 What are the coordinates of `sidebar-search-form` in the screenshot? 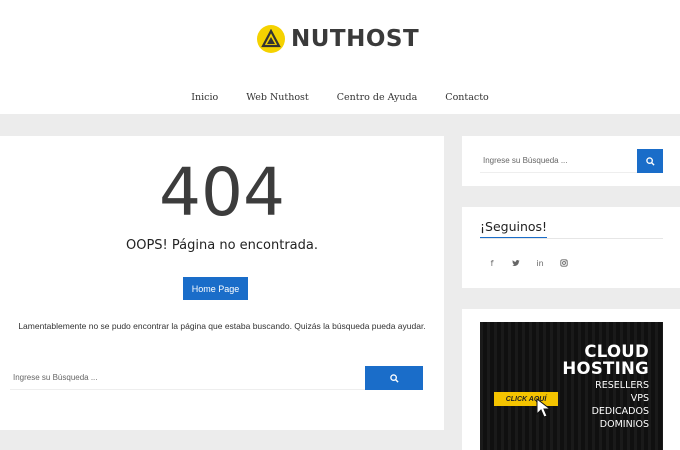 It's located at (571, 161).